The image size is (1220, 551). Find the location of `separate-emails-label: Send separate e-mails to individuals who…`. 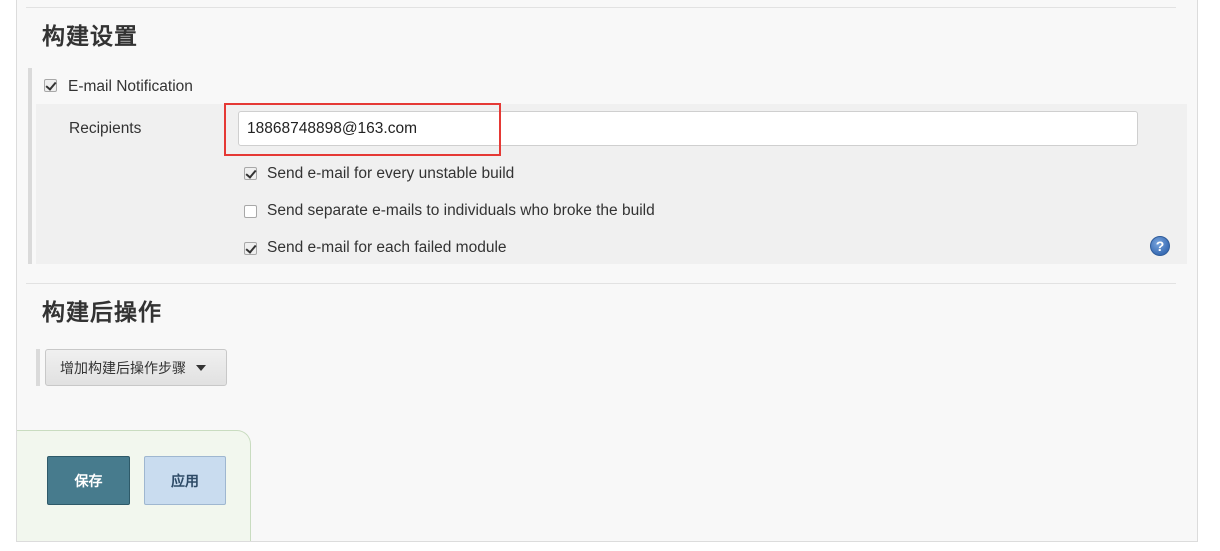

separate-emails-label: Send separate e-mails to individuals who… is located at coordinates (461, 210).